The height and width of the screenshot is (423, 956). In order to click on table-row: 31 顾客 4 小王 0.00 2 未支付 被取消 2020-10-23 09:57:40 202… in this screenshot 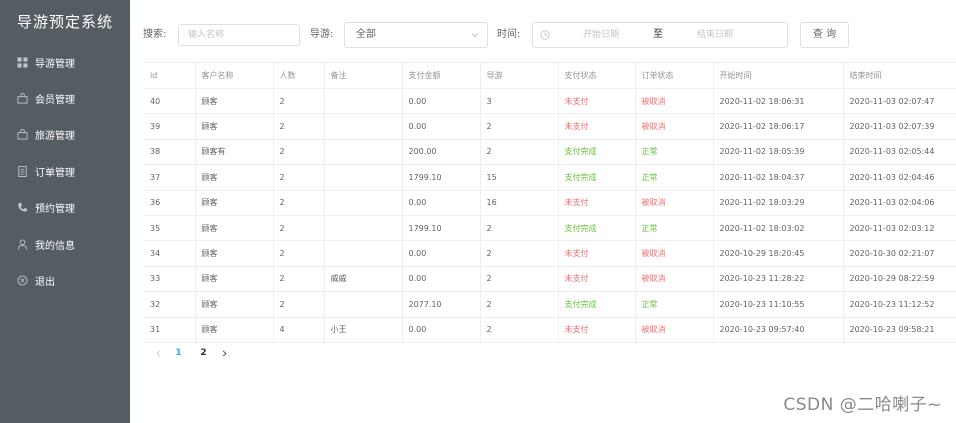, I will do `click(550, 330)`.